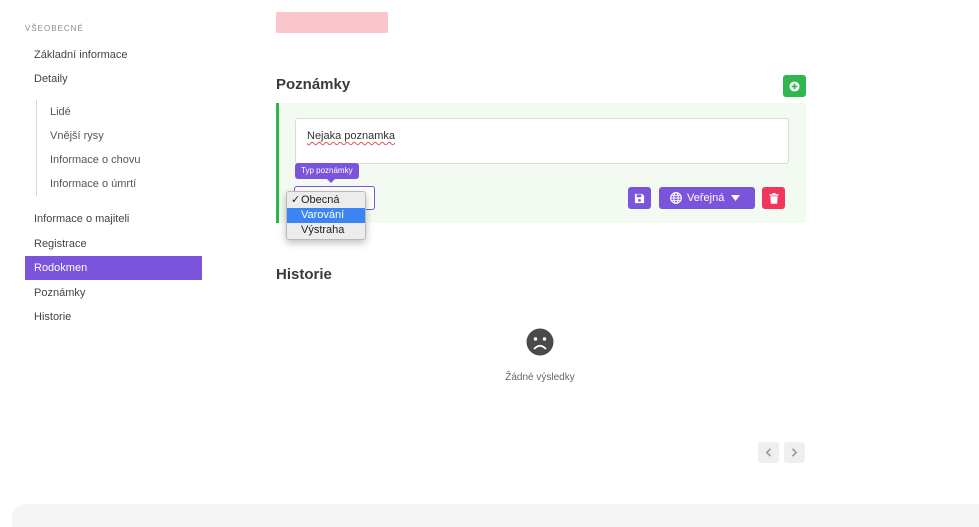 The width and height of the screenshot is (979, 527). Describe the element at coordinates (313, 84) in the screenshot. I see `notes-title: Poznámky` at that location.